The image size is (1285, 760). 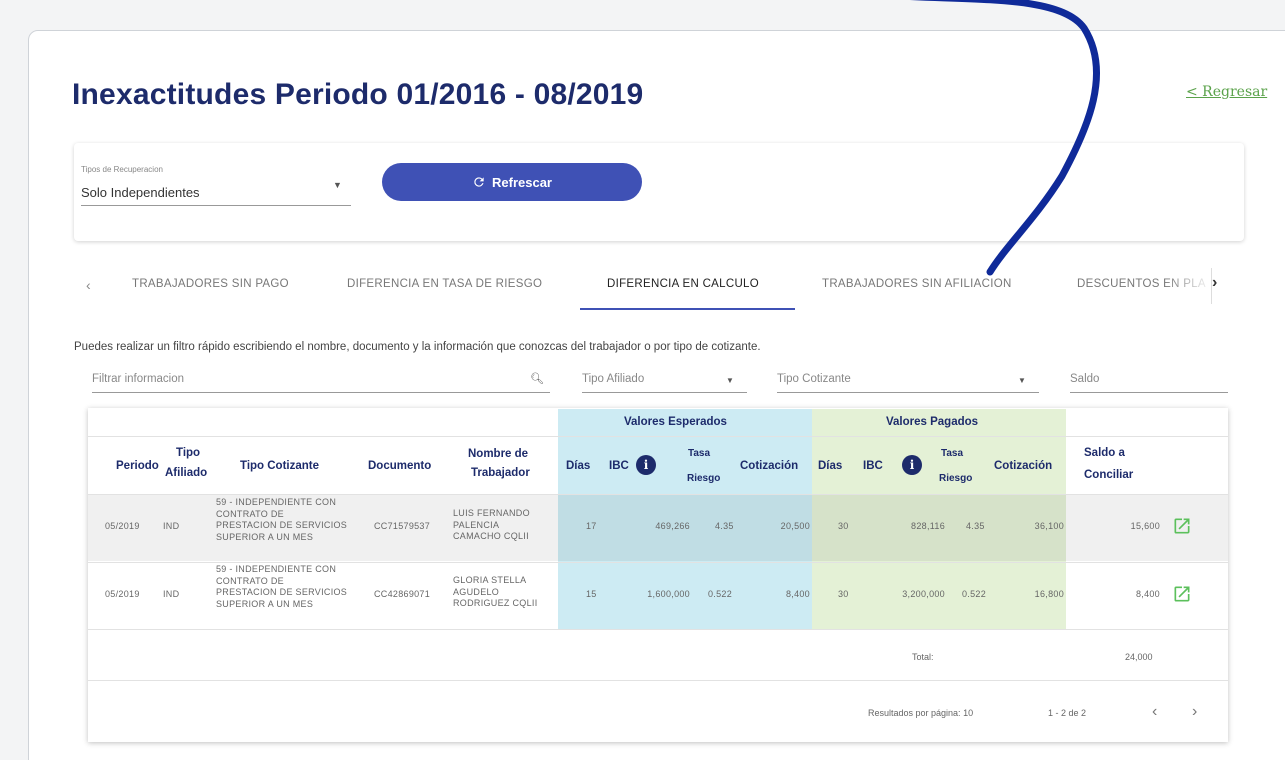 I want to click on cell-esp-cotizacion: 20,500, so click(x=795, y=526).